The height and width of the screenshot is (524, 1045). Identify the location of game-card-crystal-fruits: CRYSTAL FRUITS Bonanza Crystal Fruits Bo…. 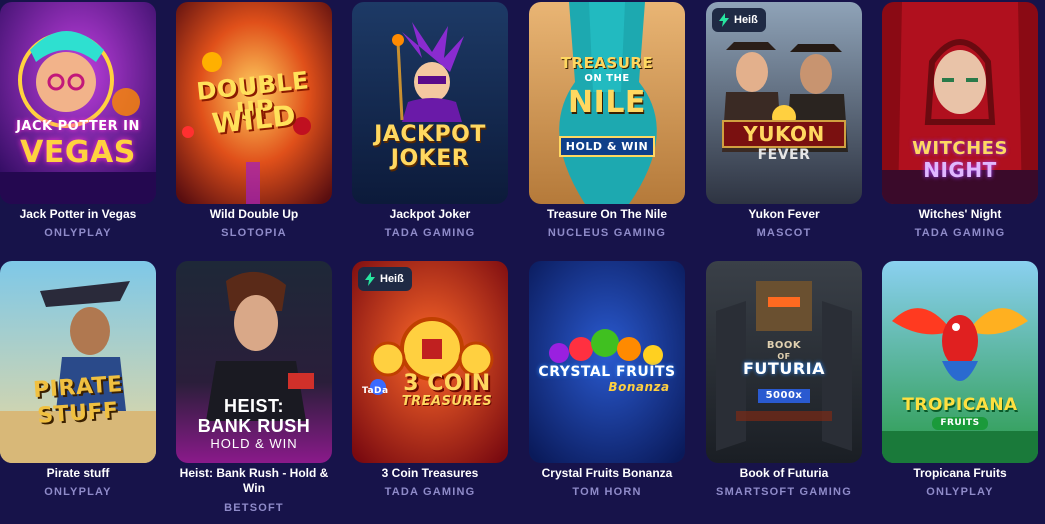
(607, 389).